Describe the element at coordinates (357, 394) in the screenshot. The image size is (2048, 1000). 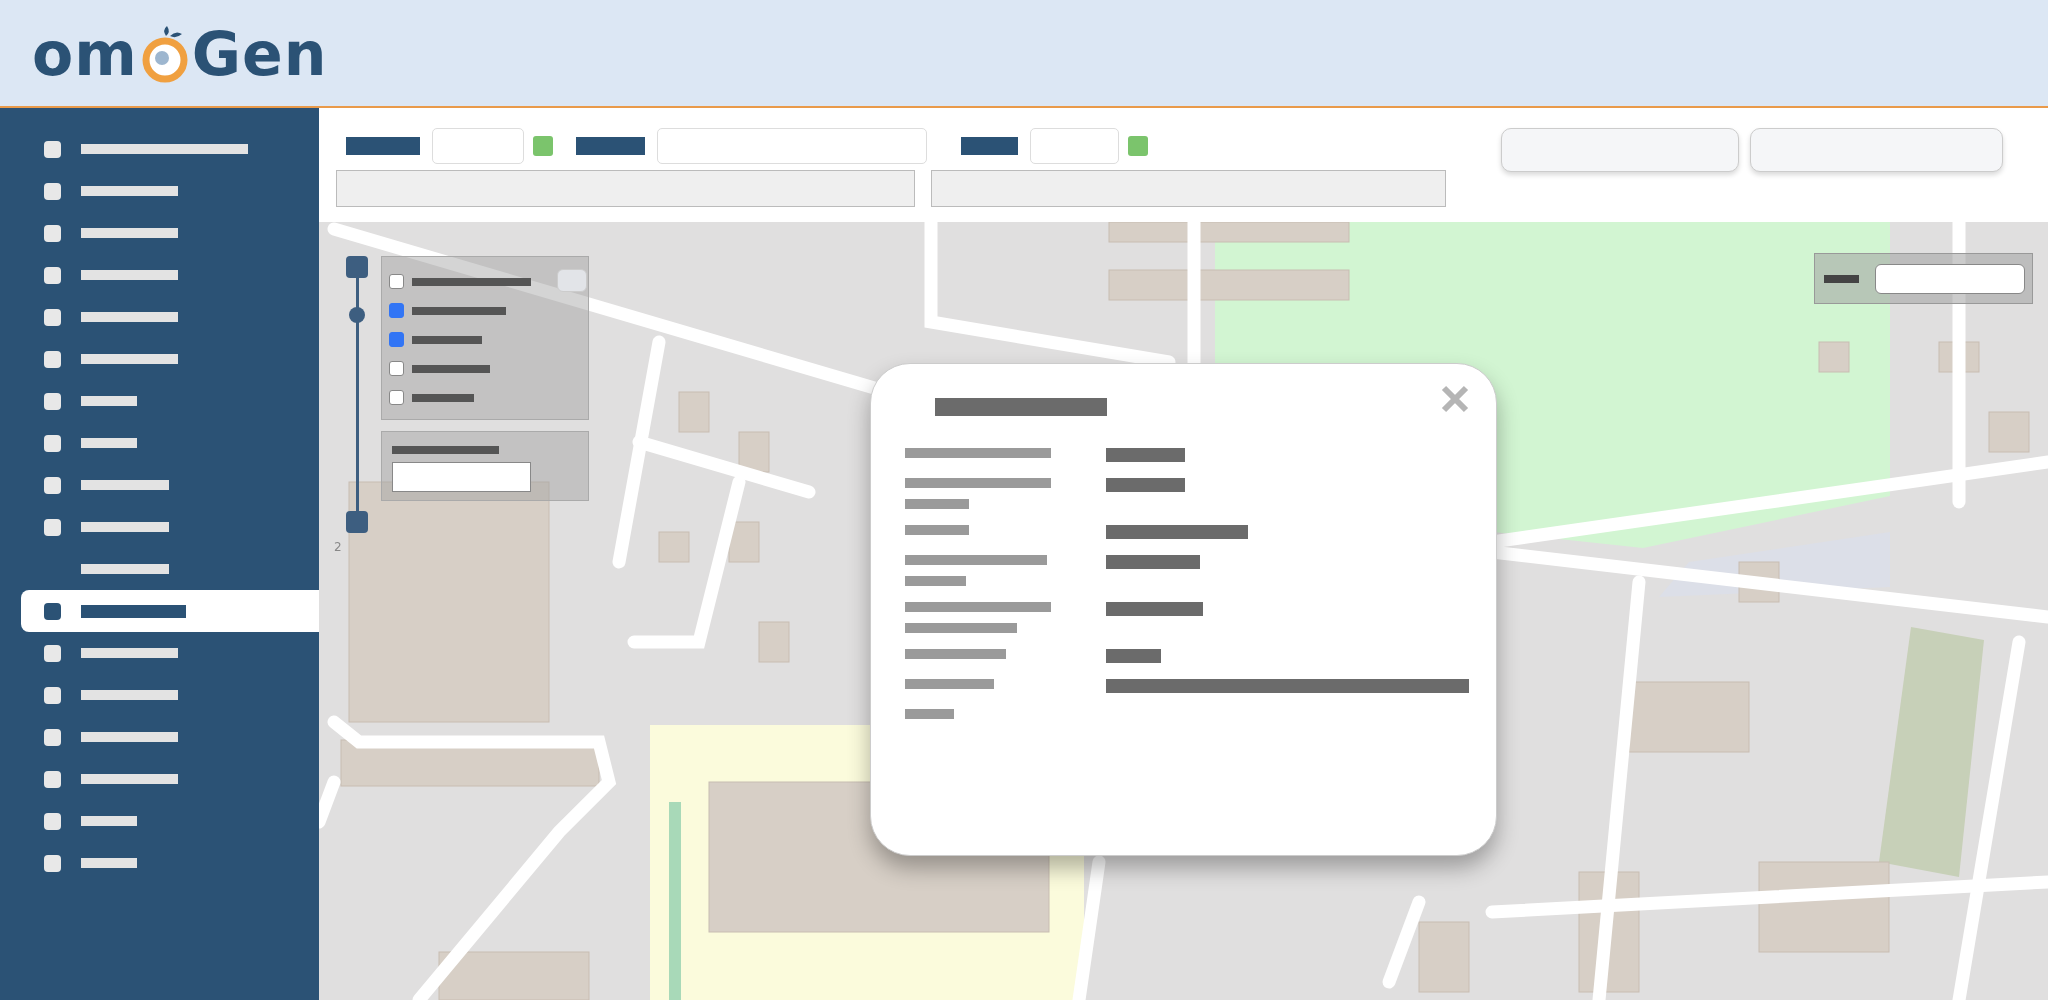
I see `zoom-slider` at that location.